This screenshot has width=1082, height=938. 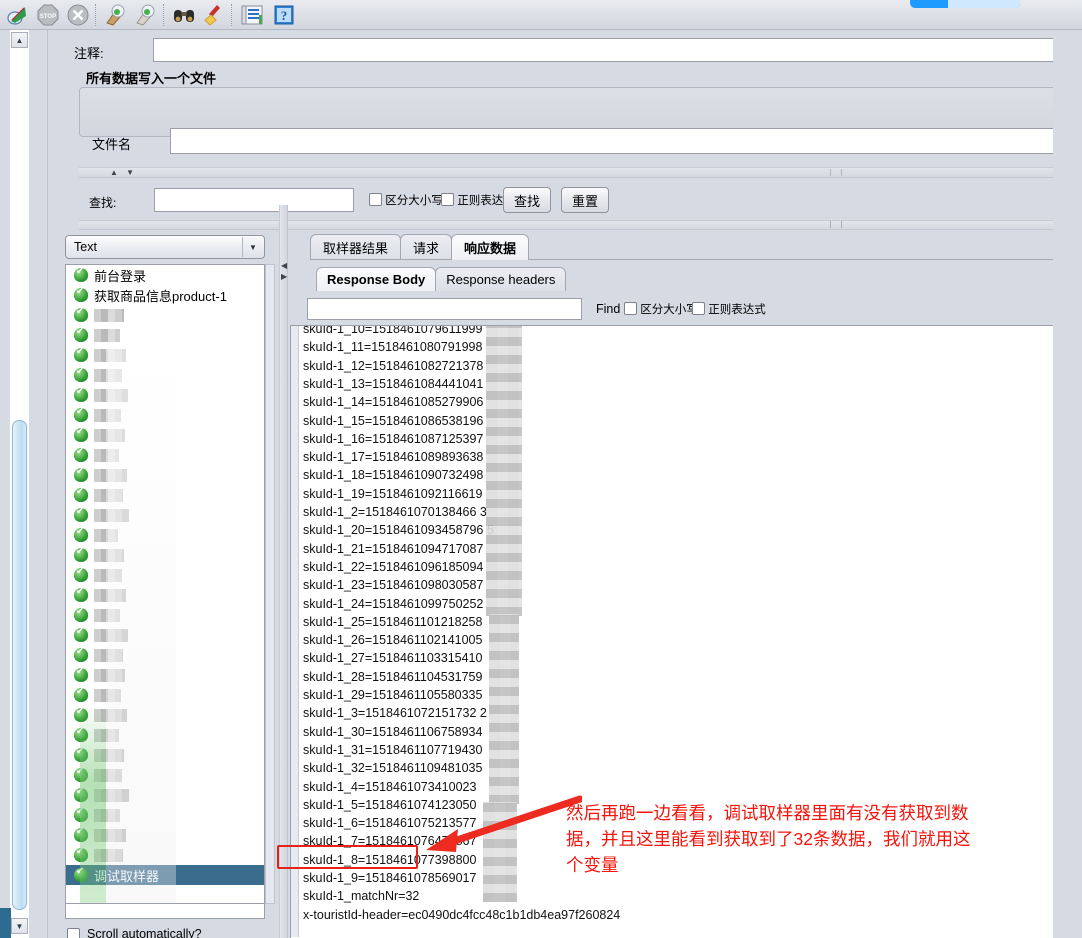 I want to click on response-line: skuId-1_24=1518461099750252, so click(x=393, y=603).